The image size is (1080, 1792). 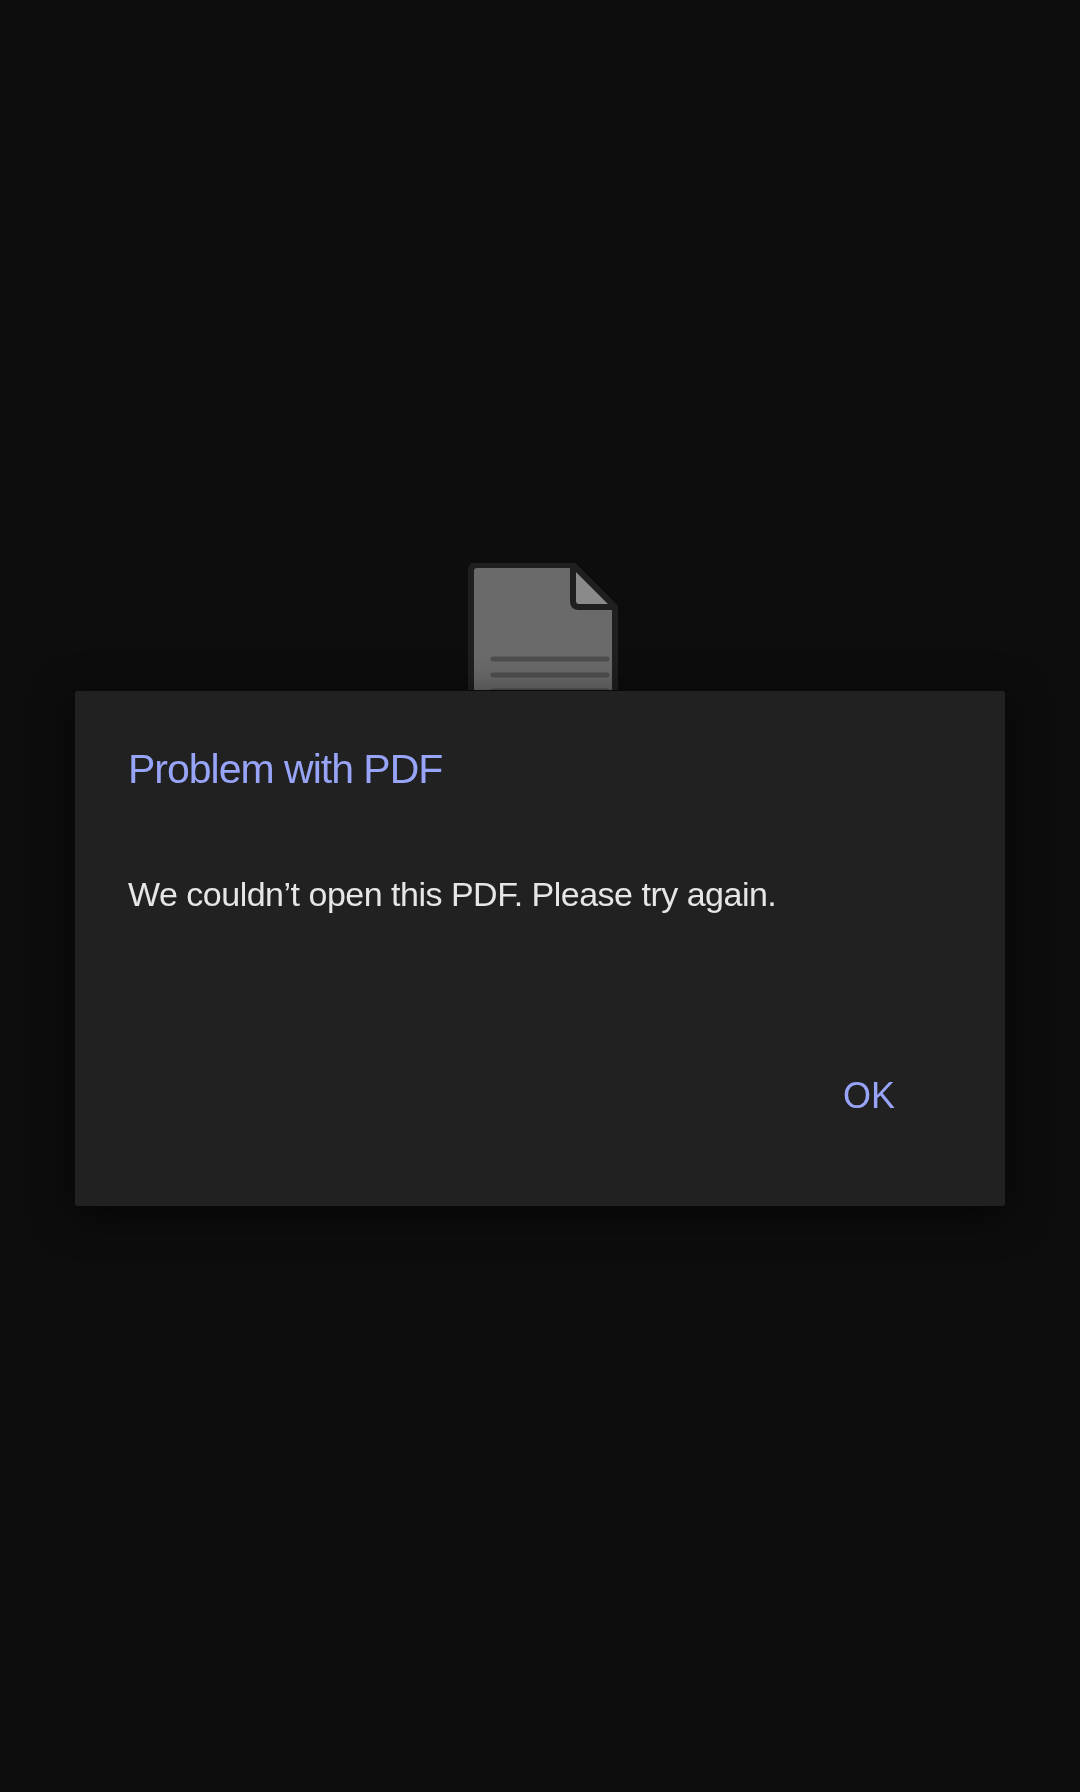 What do you see at coordinates (869, 1096) in the screenshot?
I see `ok-button: OK` at bounding box center [869, 1096].